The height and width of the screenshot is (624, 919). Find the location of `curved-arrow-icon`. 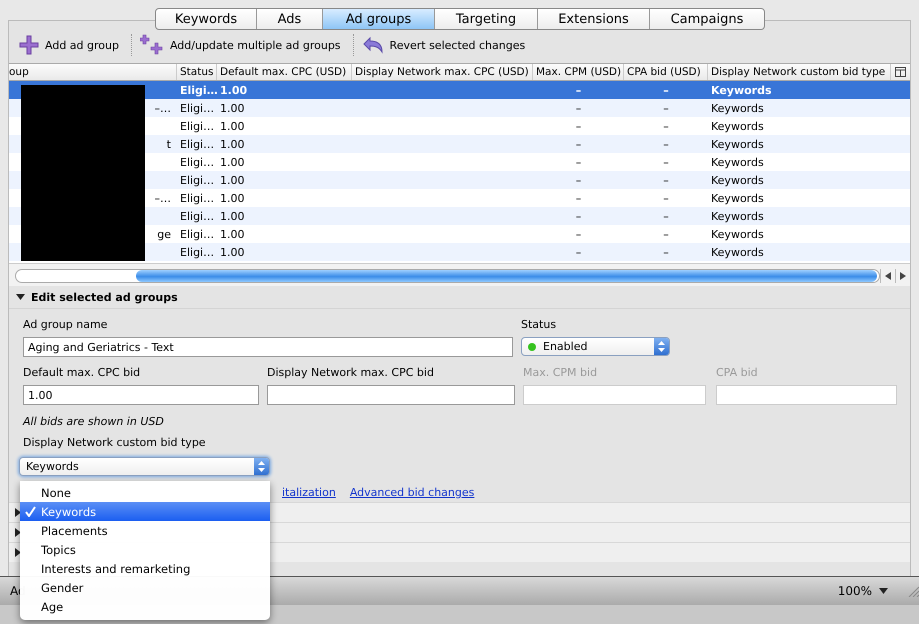

curved-arrow-icon is located at coordinates (373, 45).